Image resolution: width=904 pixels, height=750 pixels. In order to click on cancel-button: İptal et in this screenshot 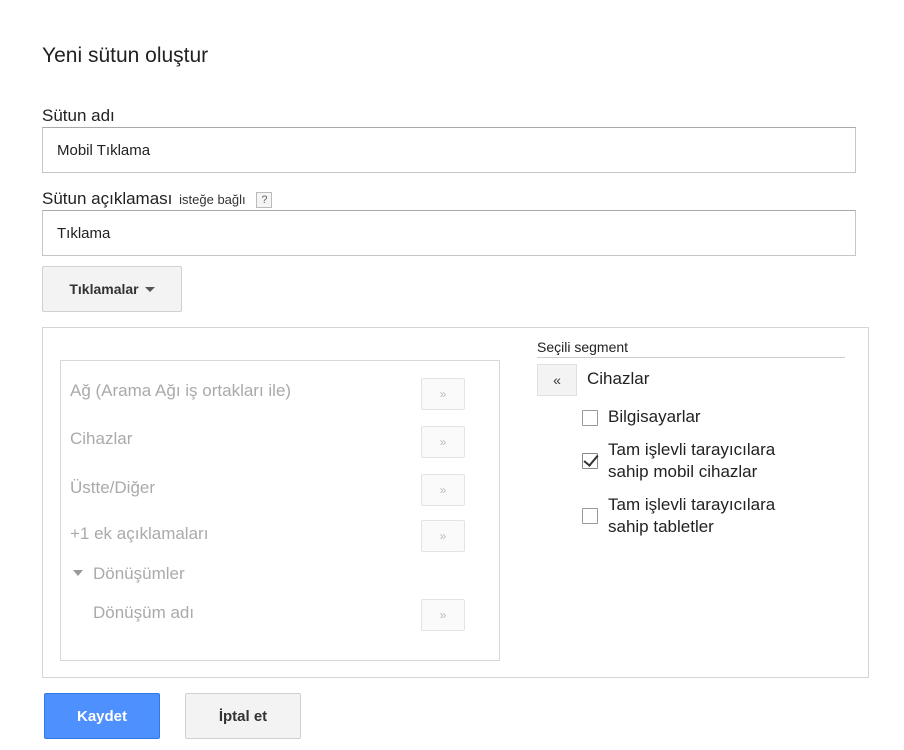, I will do `click(243, 716)`.